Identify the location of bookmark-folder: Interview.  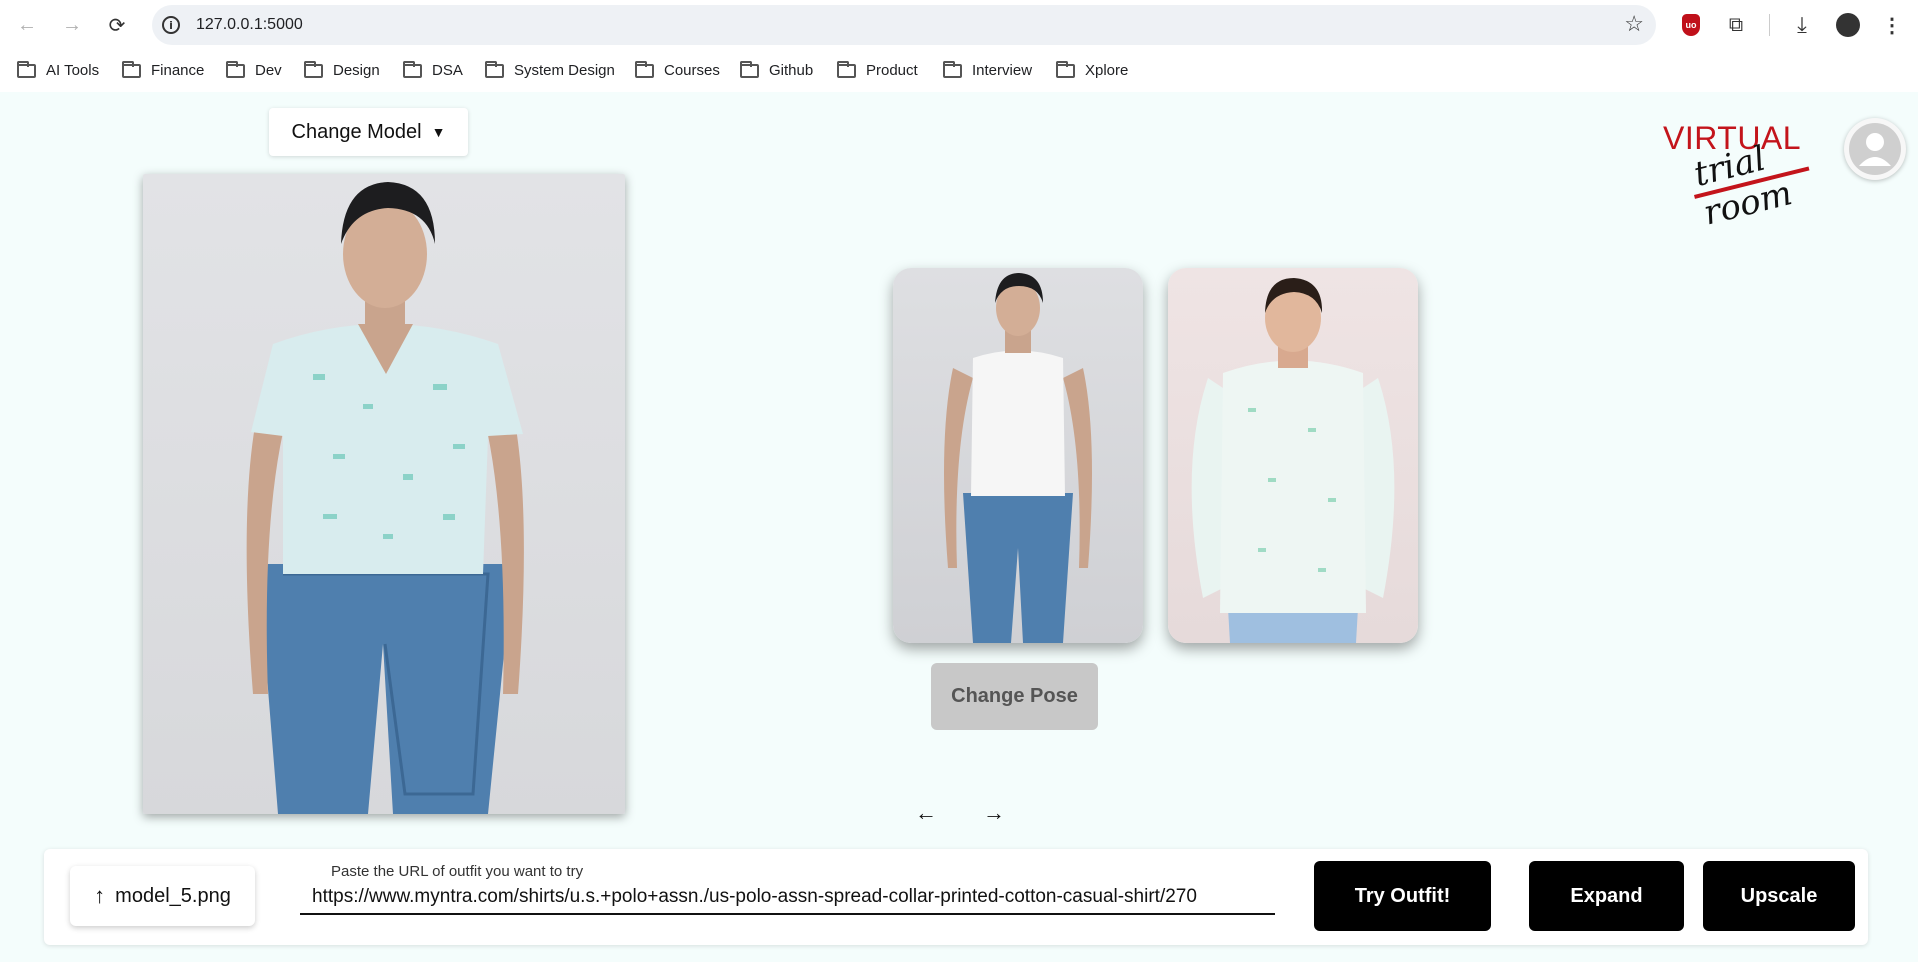
(987, 69).